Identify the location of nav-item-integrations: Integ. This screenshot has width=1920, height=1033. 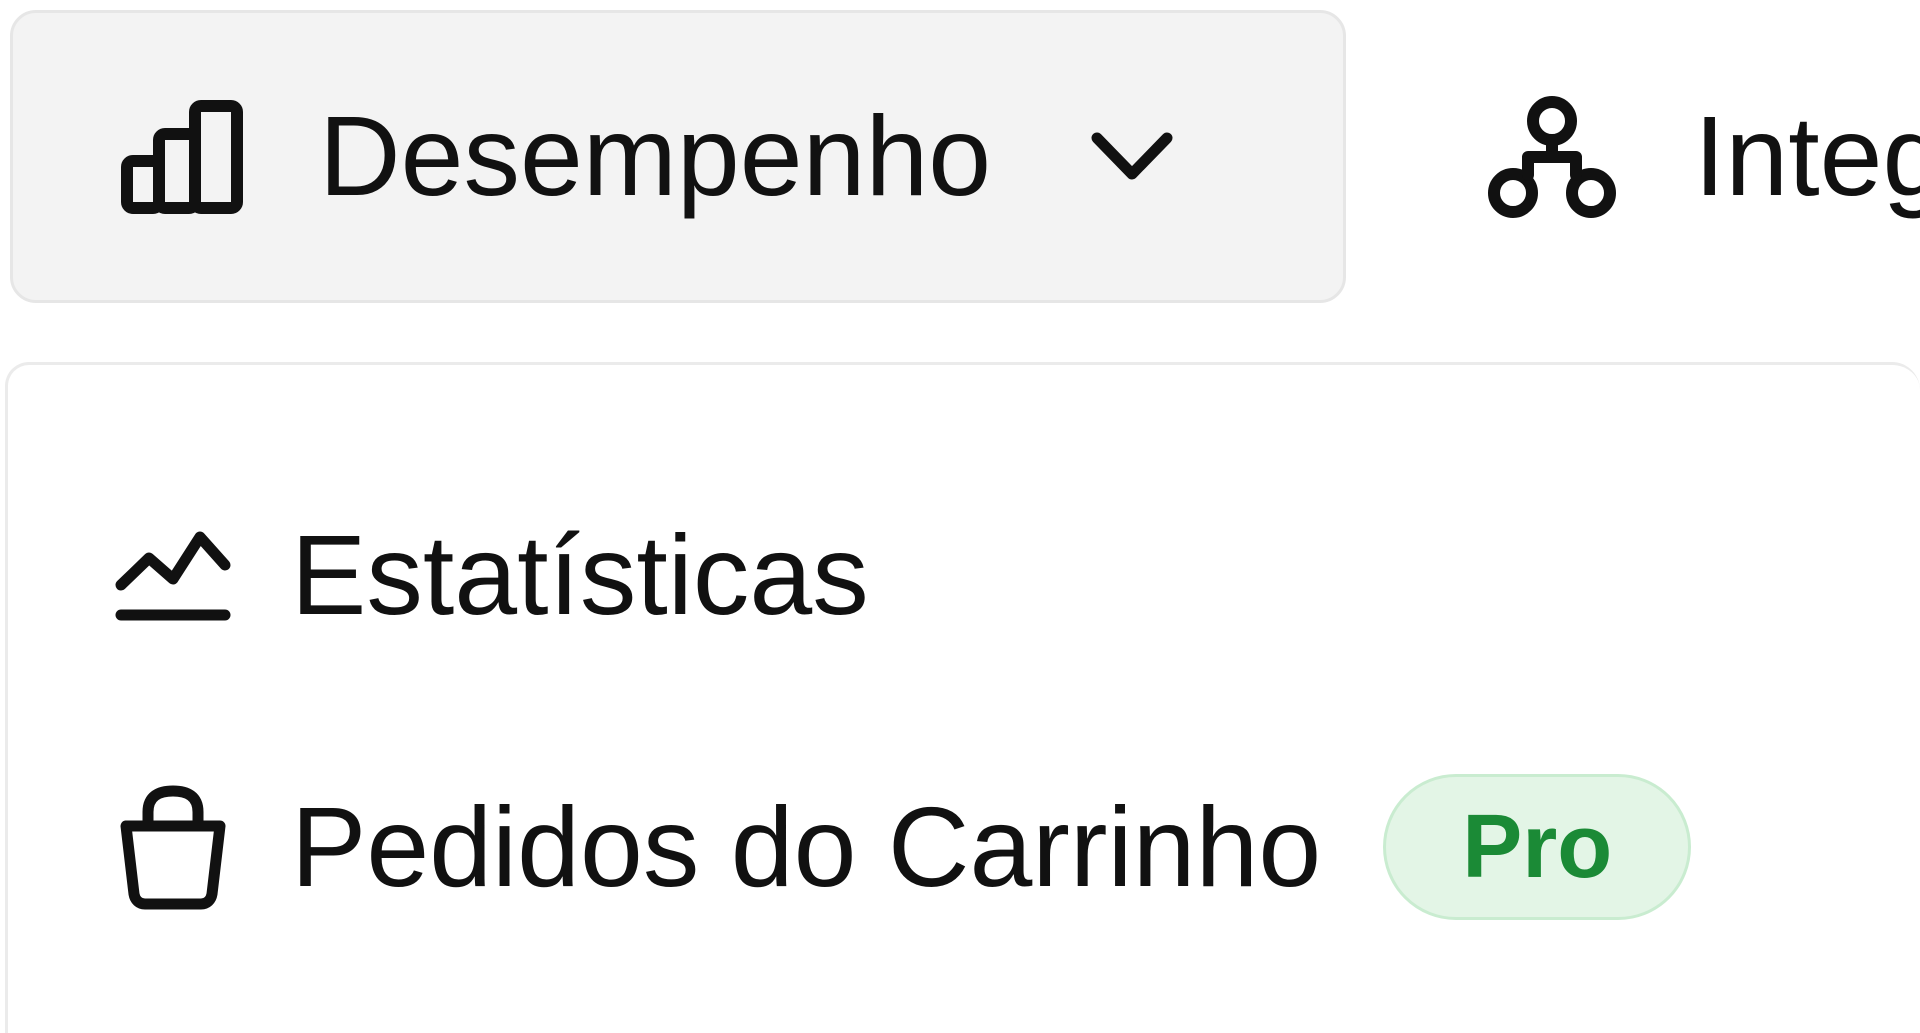
(1704, 156).